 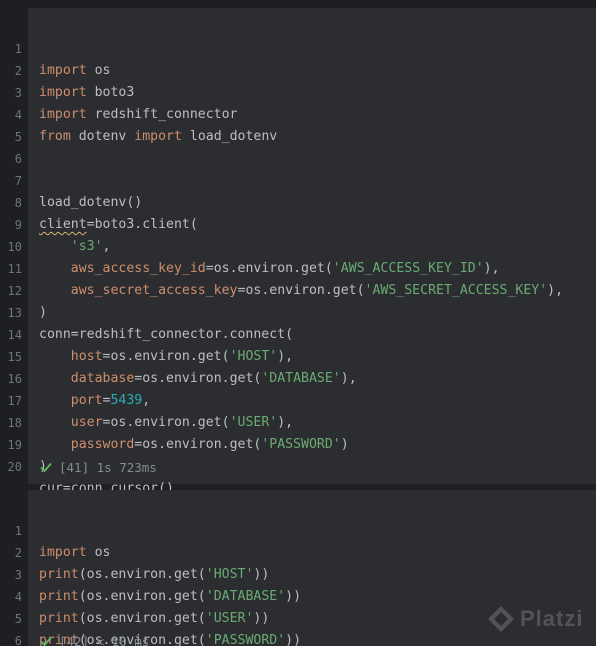 I want to click on code-line: 2 print(os.environ.get('HOST')), so click(x=135, y=551).